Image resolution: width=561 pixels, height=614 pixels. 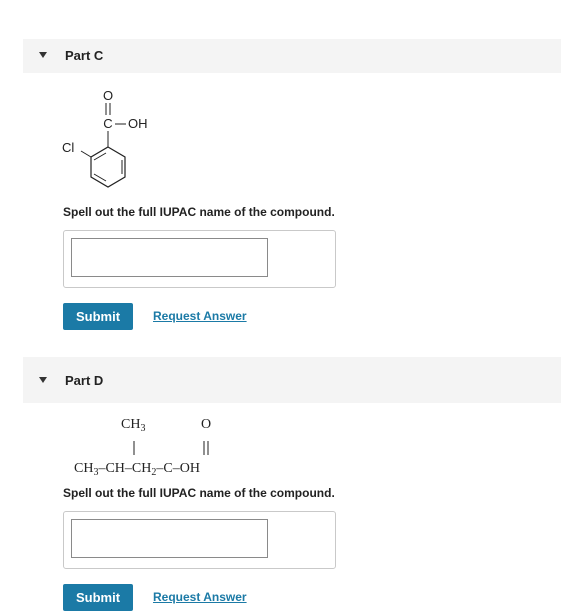 I want to click on part-d-answer-input, so click(x=169, y=538).